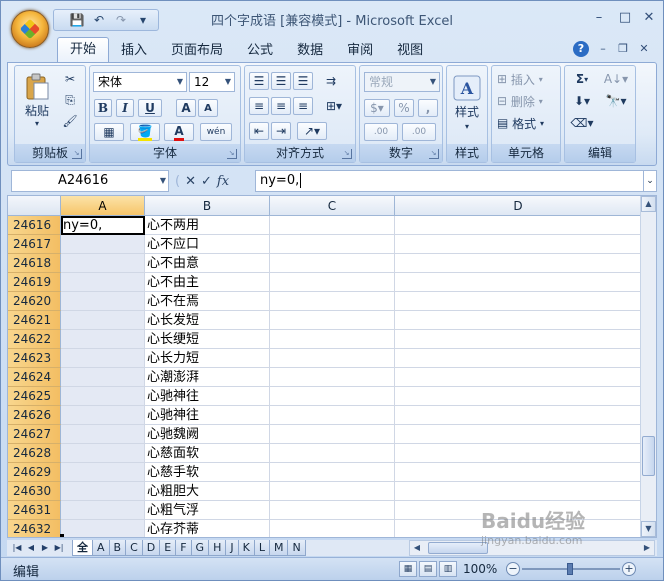  What do you see at coordinates (377, 108) in the screenshot?
I see `currency-icon: $▾` at bounding box center [377, 108].